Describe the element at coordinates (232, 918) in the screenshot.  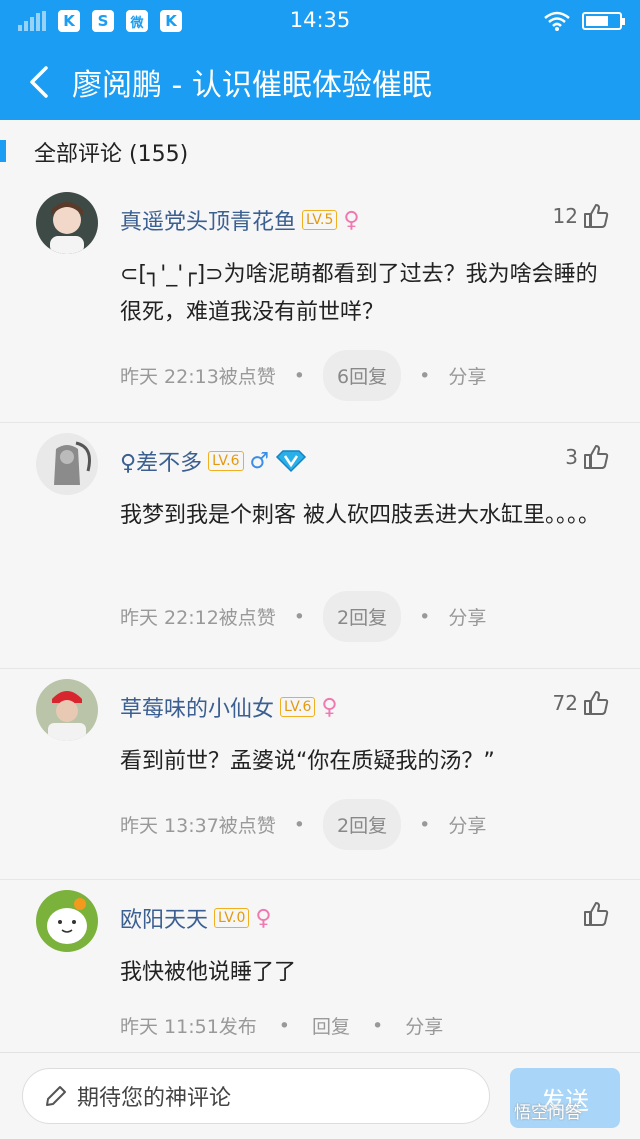
I see `level-badge: LV.0` at that location.